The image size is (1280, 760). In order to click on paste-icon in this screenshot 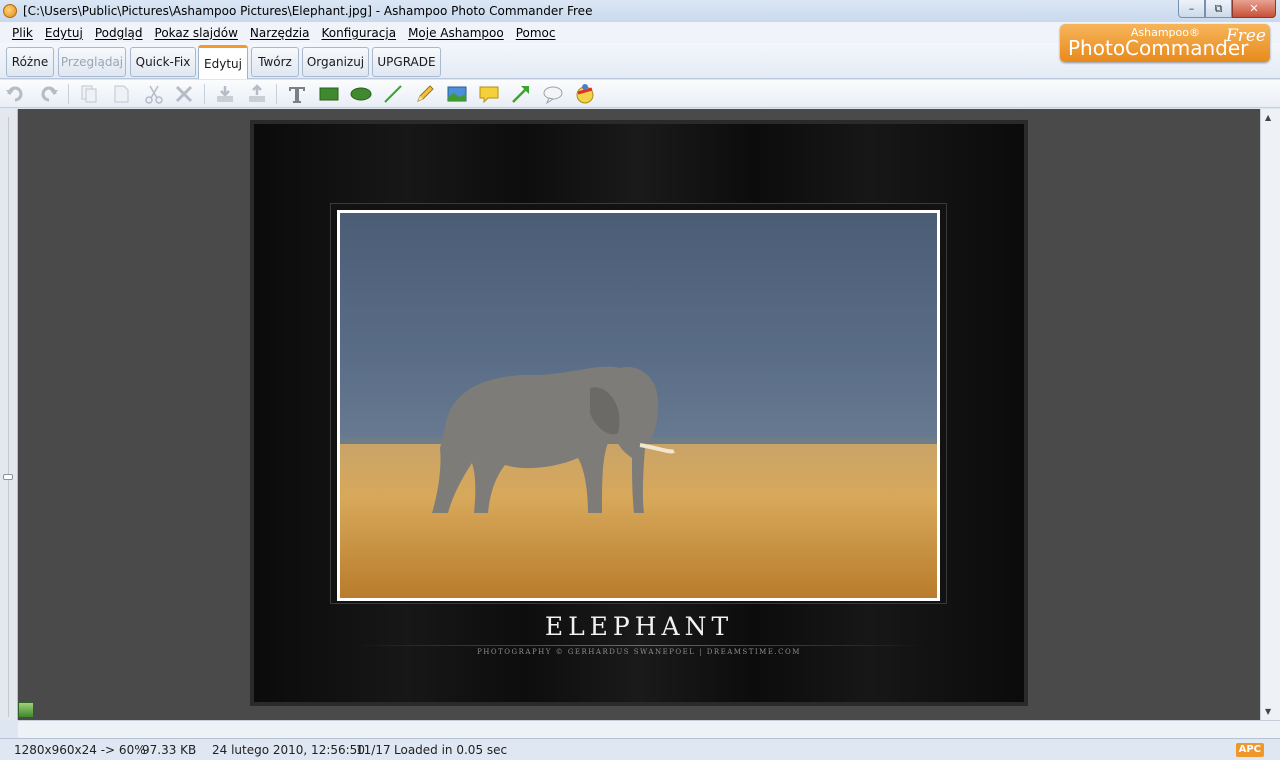, I will do `click(121, 94)`.